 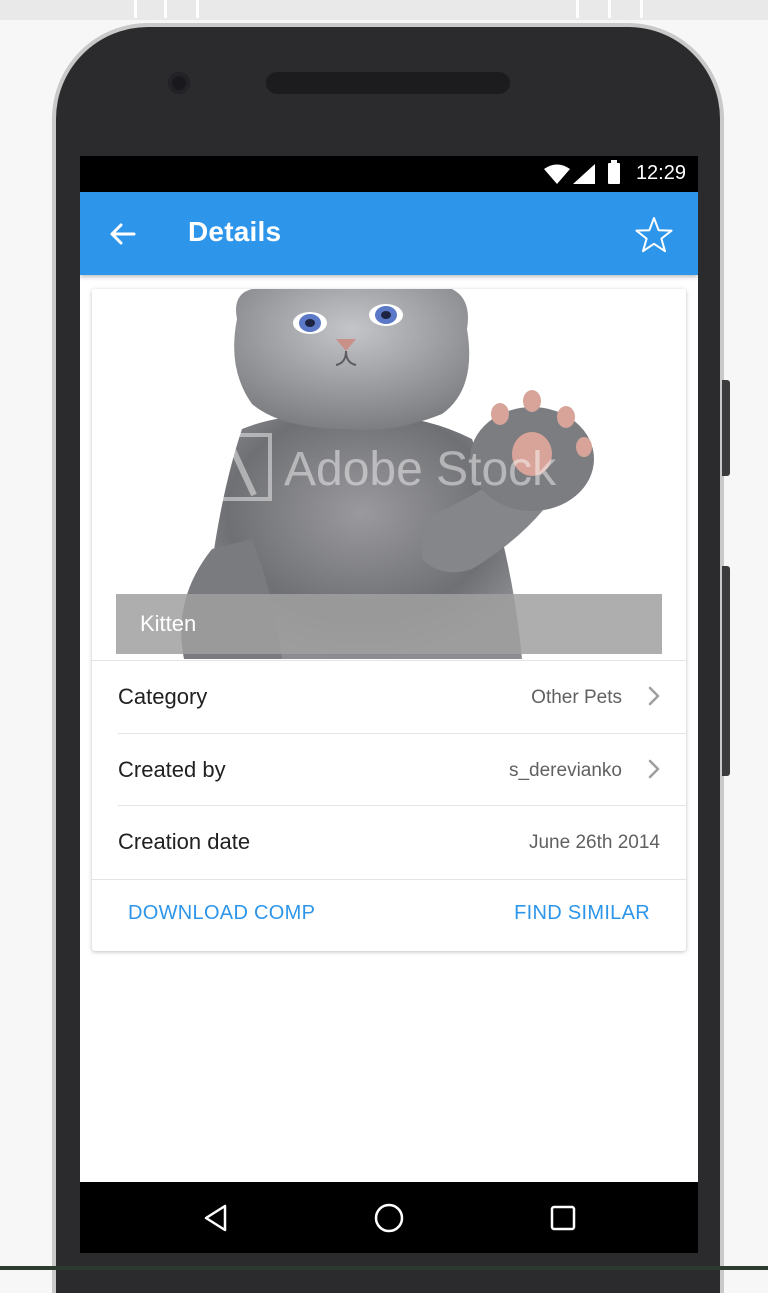 What do you see at coordinates (614, 172) in the screenshot?
I see `battery-icon` at bounding box center [614, 172].